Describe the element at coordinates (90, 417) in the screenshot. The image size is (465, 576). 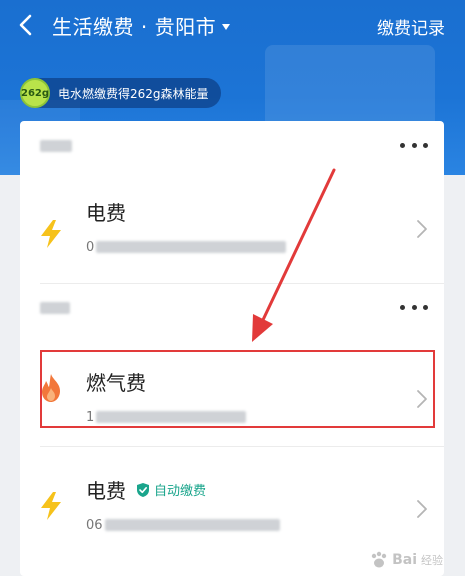
I see `account-number: 1` at that location.